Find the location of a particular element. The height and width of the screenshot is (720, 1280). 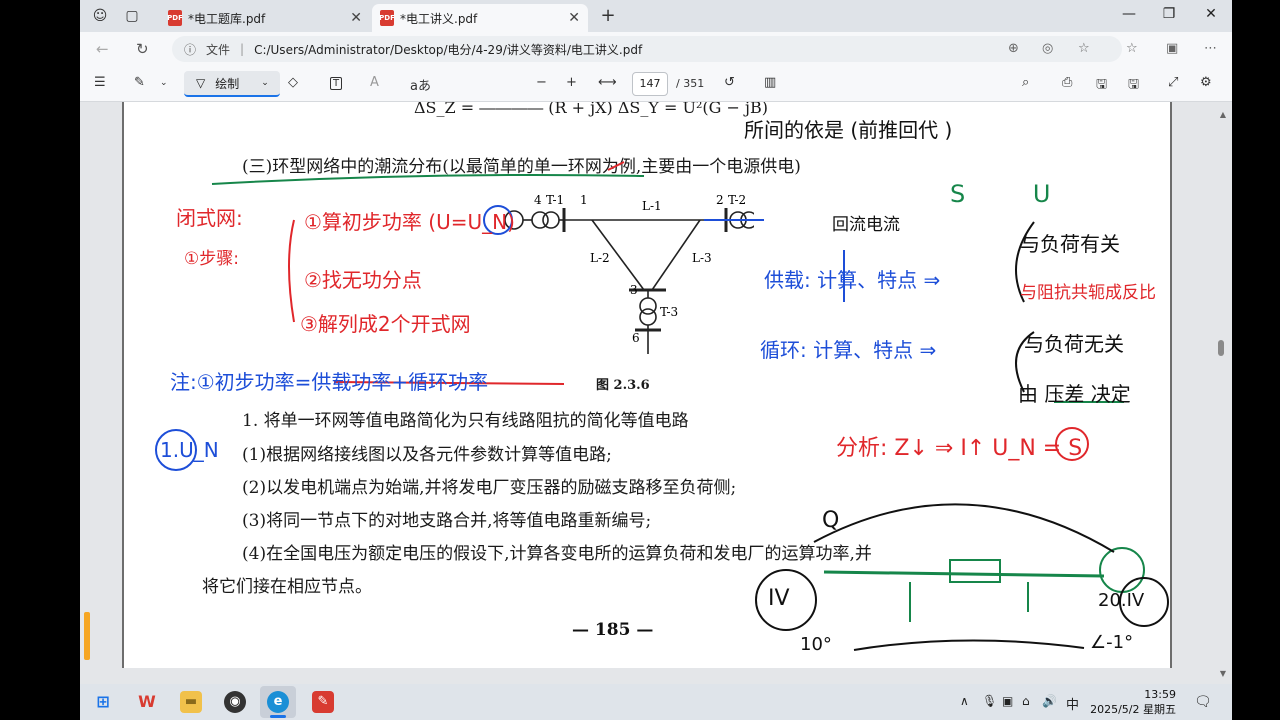

highlight-icon: ✎ is located at coordinates (139, 82).